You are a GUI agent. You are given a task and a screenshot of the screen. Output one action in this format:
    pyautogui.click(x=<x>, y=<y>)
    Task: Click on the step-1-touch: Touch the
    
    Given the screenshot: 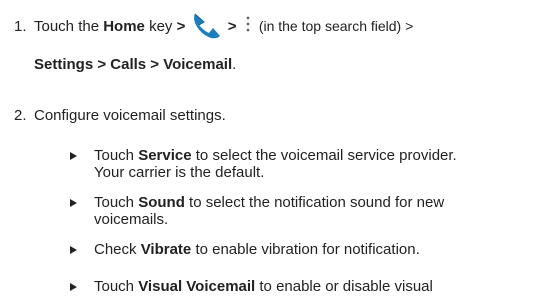 What is the action you would take?
    pyautogui.click(x=67, y=26)
    